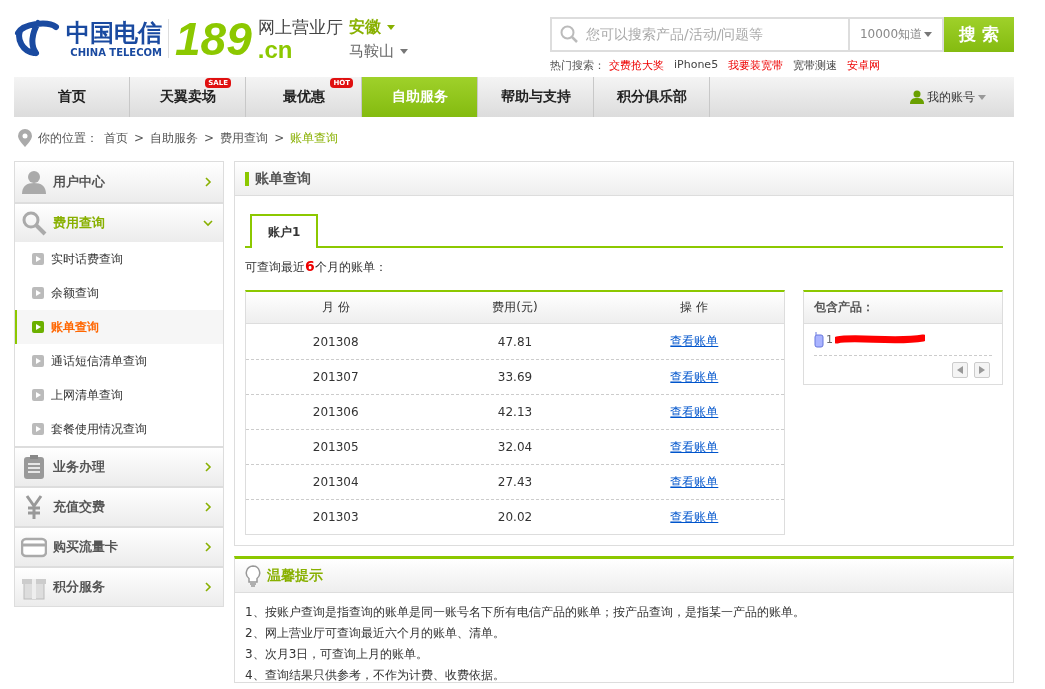 The height and width of the screenshot is (689, 1045). I want to click on next-page-button, so click(982, 370).